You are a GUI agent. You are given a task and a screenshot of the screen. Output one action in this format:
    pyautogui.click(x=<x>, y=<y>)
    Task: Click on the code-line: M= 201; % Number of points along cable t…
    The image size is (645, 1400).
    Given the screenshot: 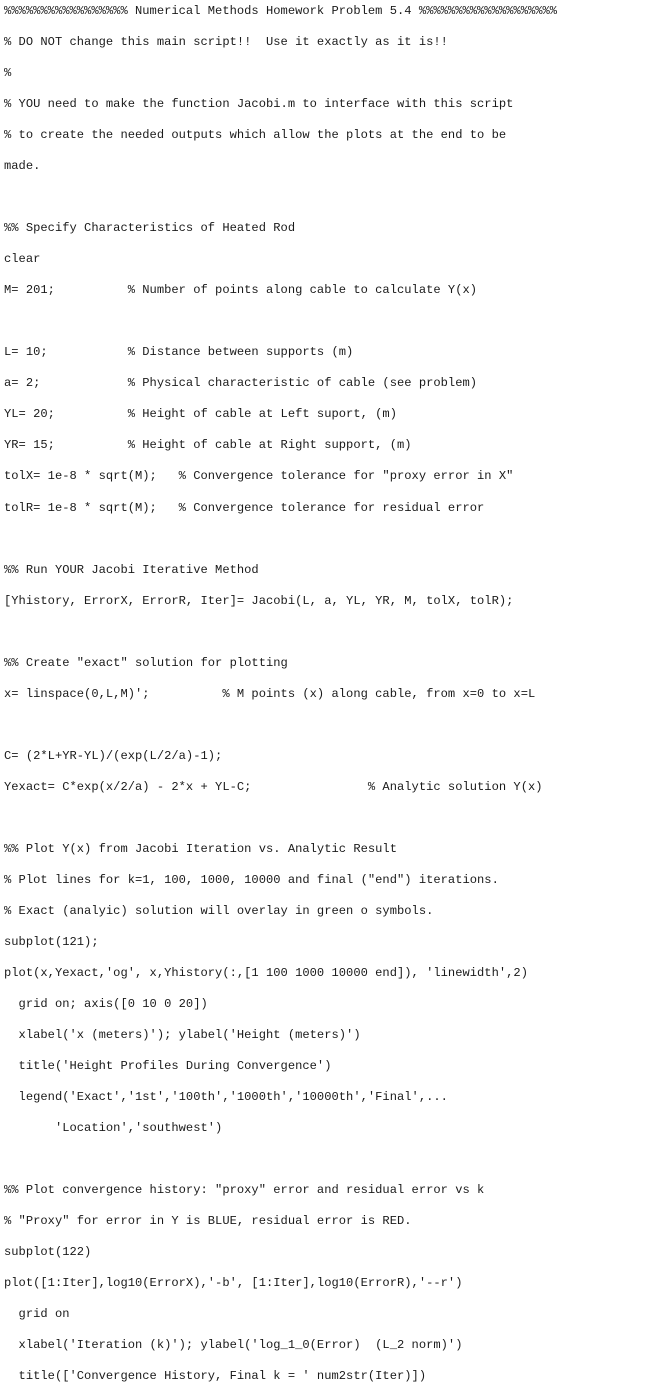 What is the action you would take?
    pyautogui.click(x=241, y=290)
    